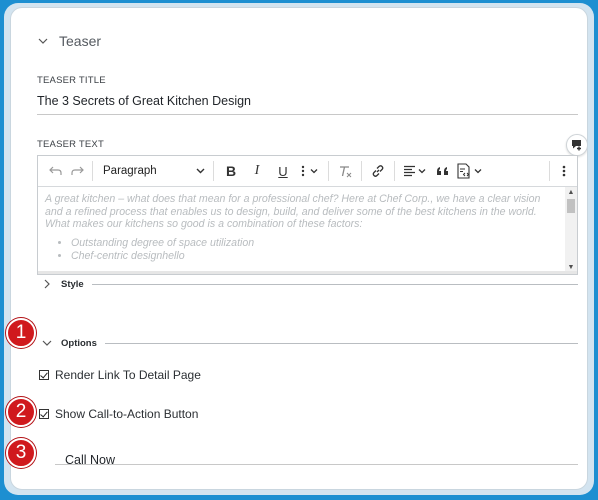  Describe the element at coordinates (71, 80) in the screenshot. I see `teaser-title-label: TEASER TITLE` at that location.